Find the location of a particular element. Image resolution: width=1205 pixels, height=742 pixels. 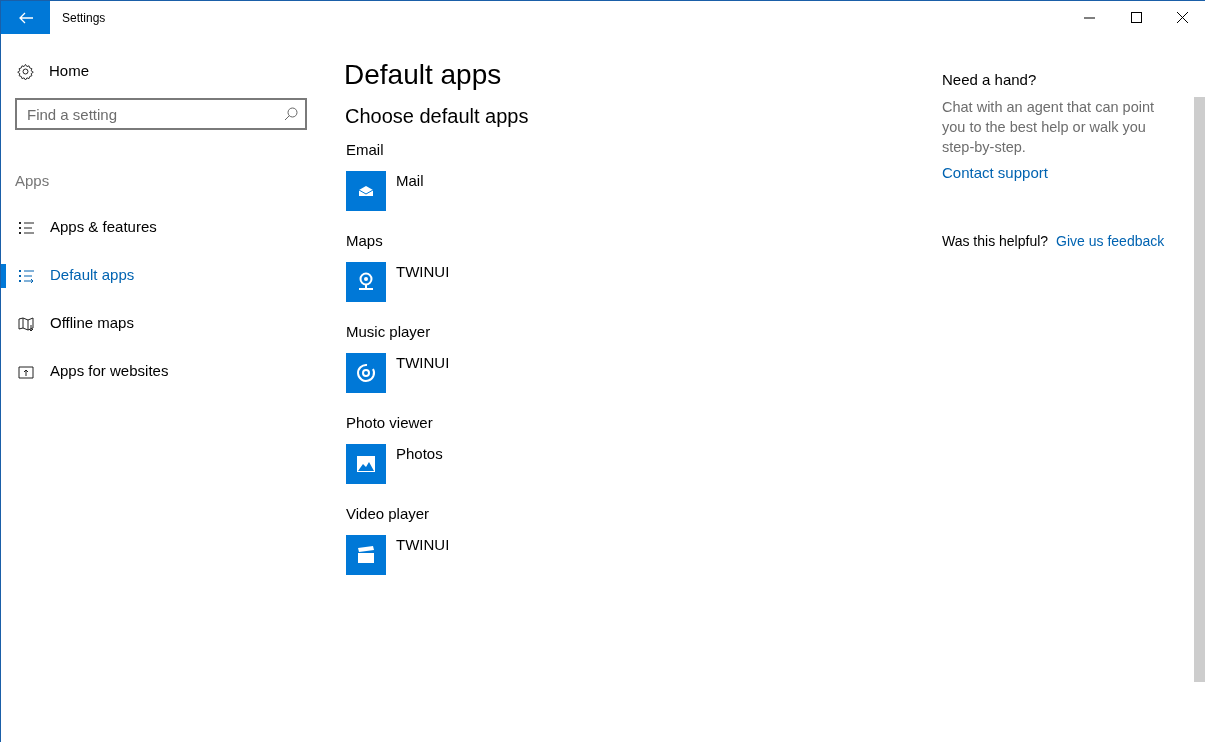

settings-icon is located at coordinates (25, 71).